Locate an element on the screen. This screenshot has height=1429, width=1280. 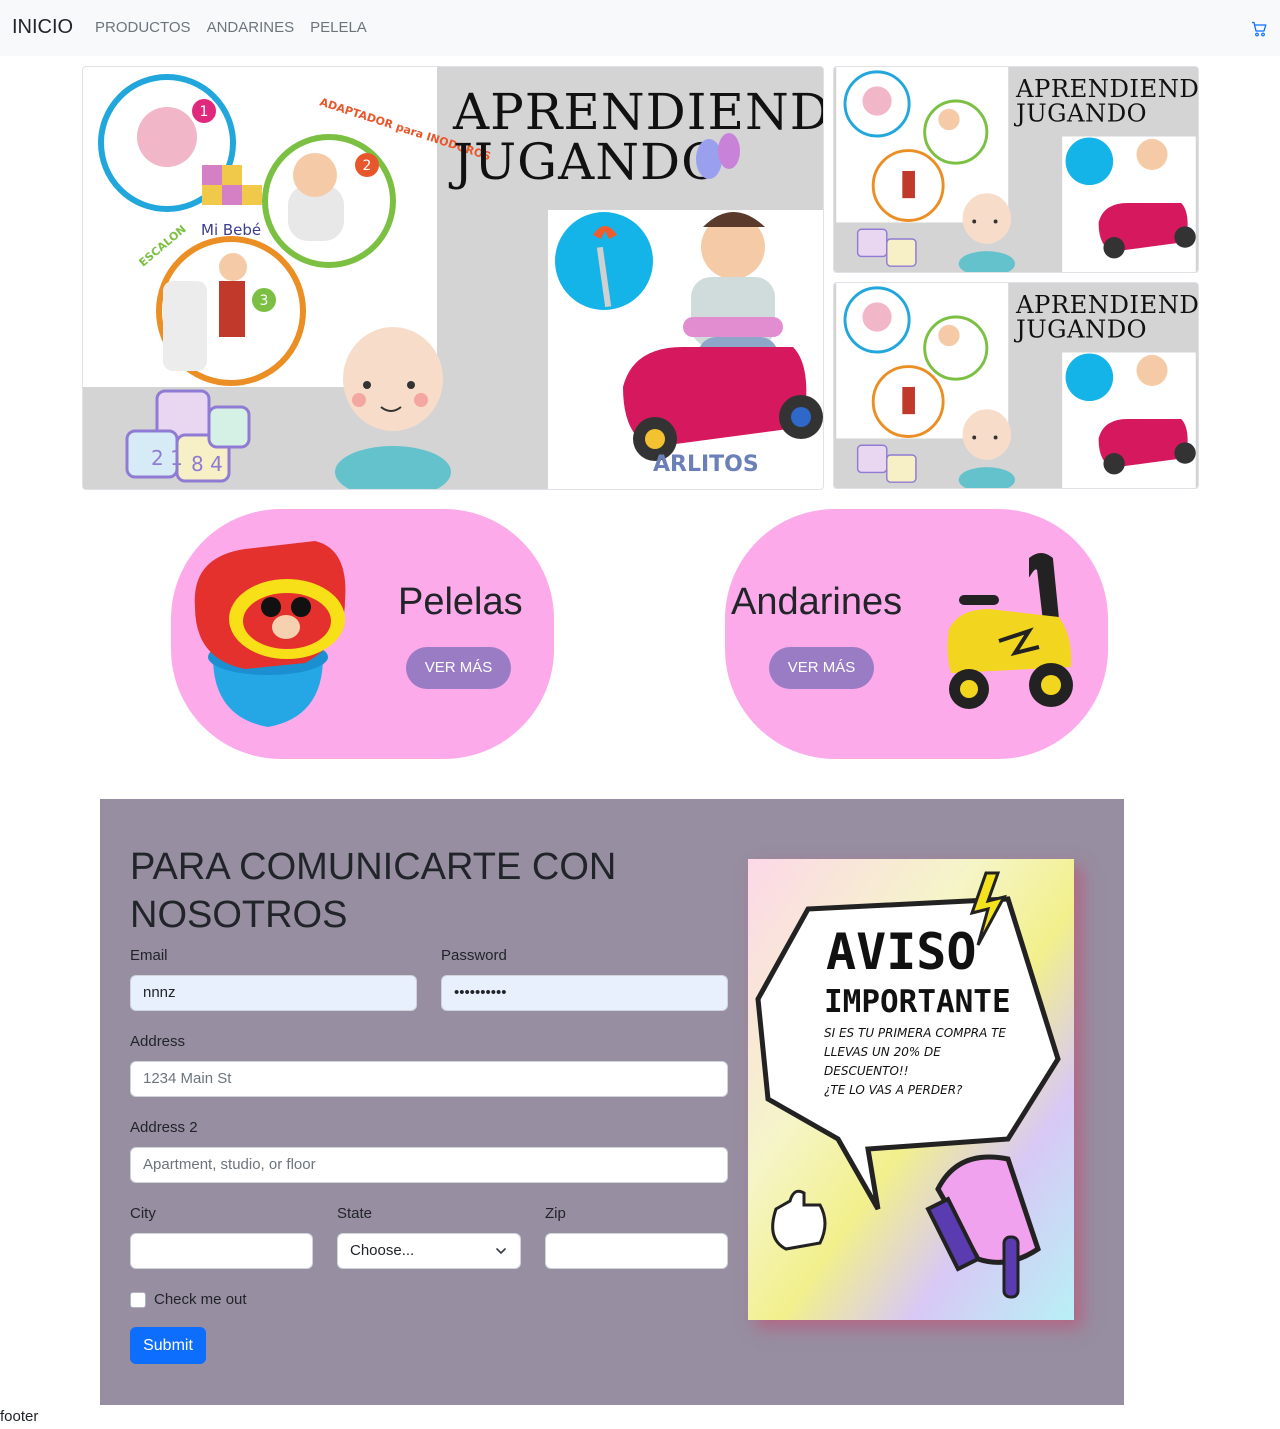
ver-mas-andarines-button: VER MÁS is located at coordinates (821, 668).